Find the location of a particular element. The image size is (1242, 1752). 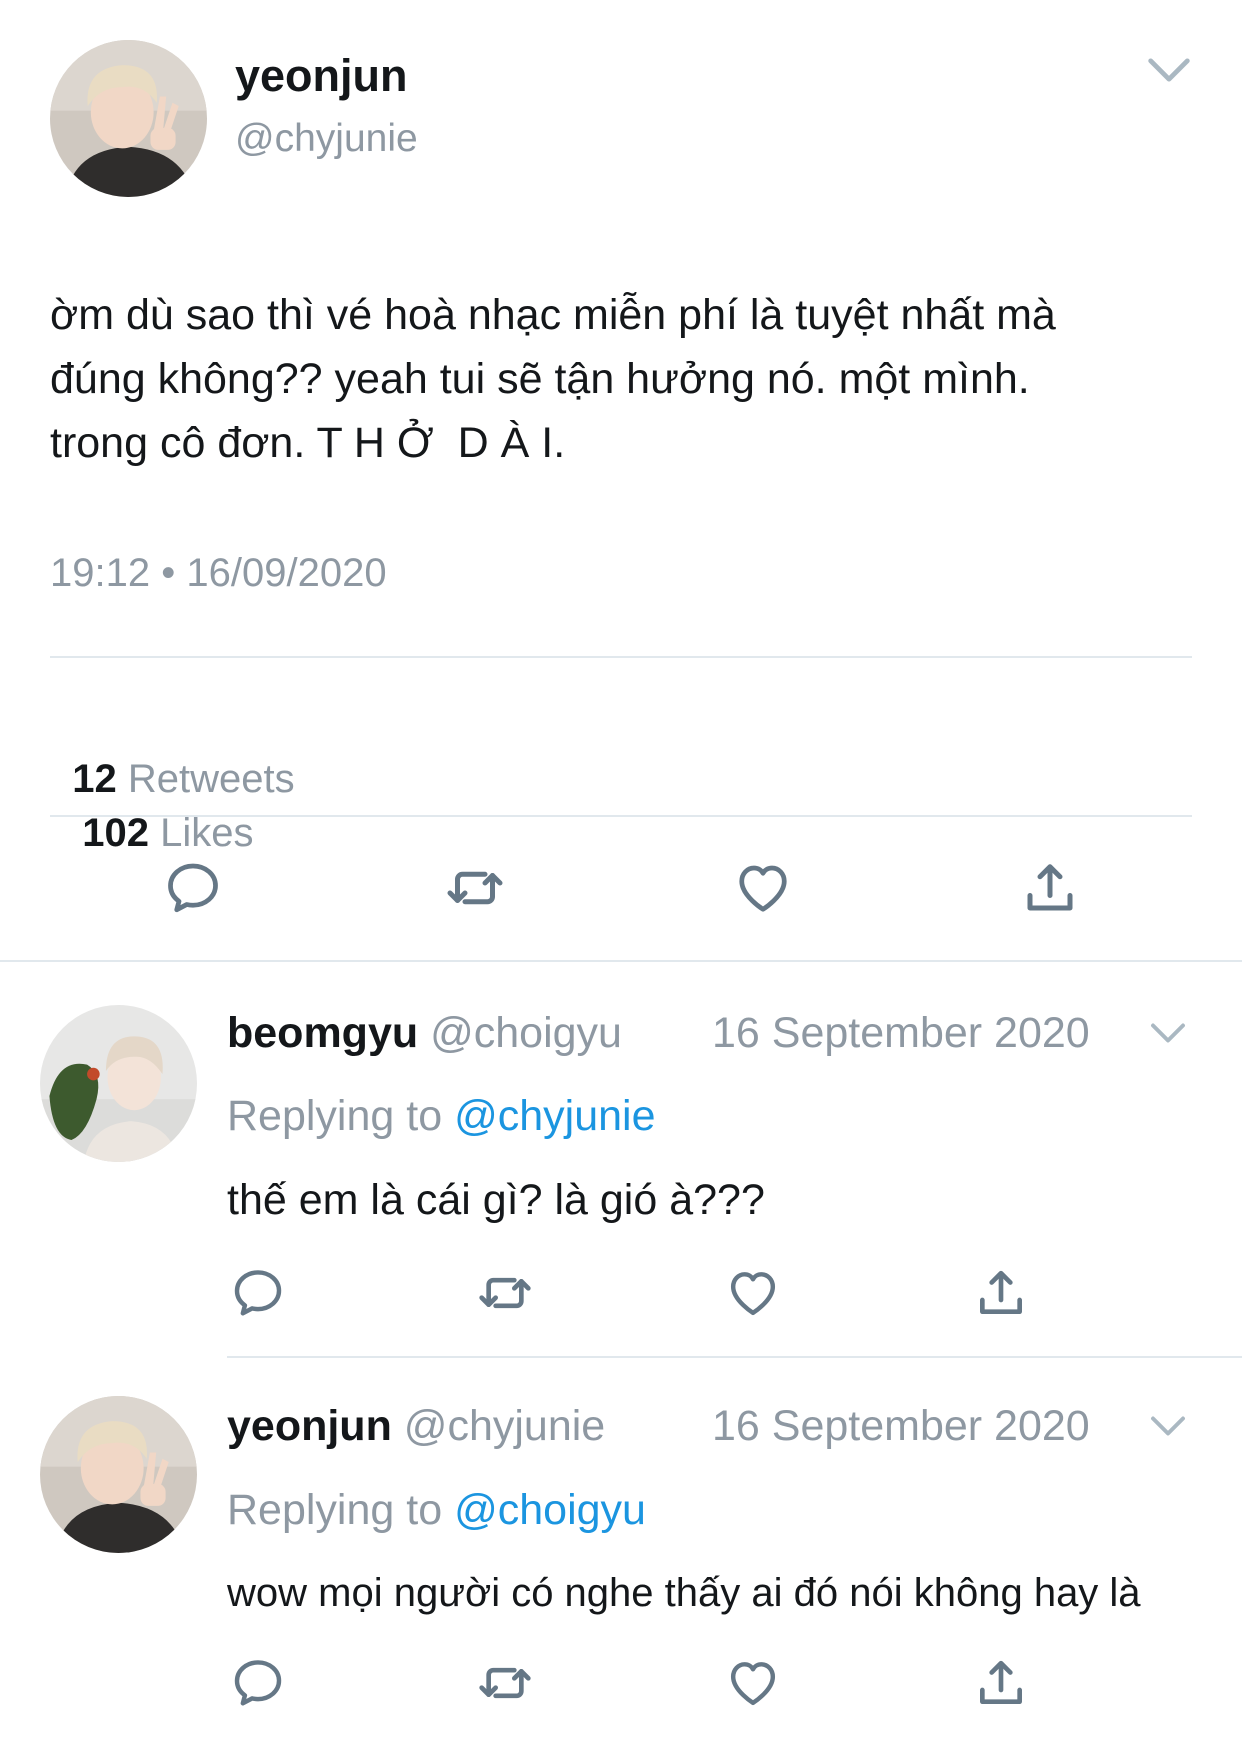

tweet-time: 19:12 is located at coordinates (100, 573).